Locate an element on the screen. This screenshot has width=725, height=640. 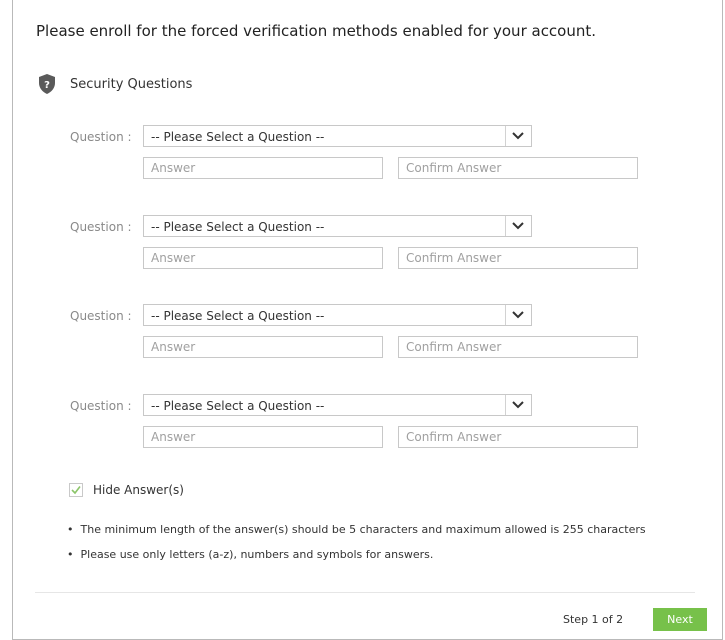
question-select-1: -- Please Select a Question -- is located at coordinates (337, 136).